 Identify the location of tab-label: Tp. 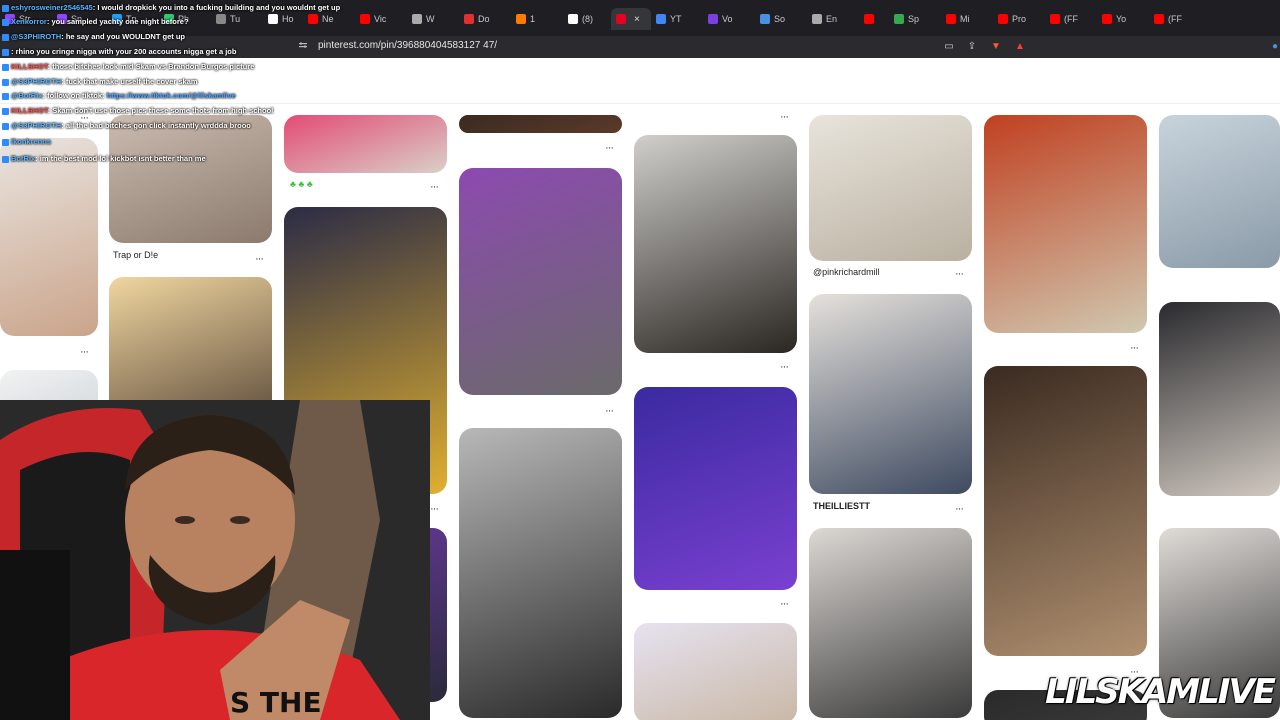
(131, 19).